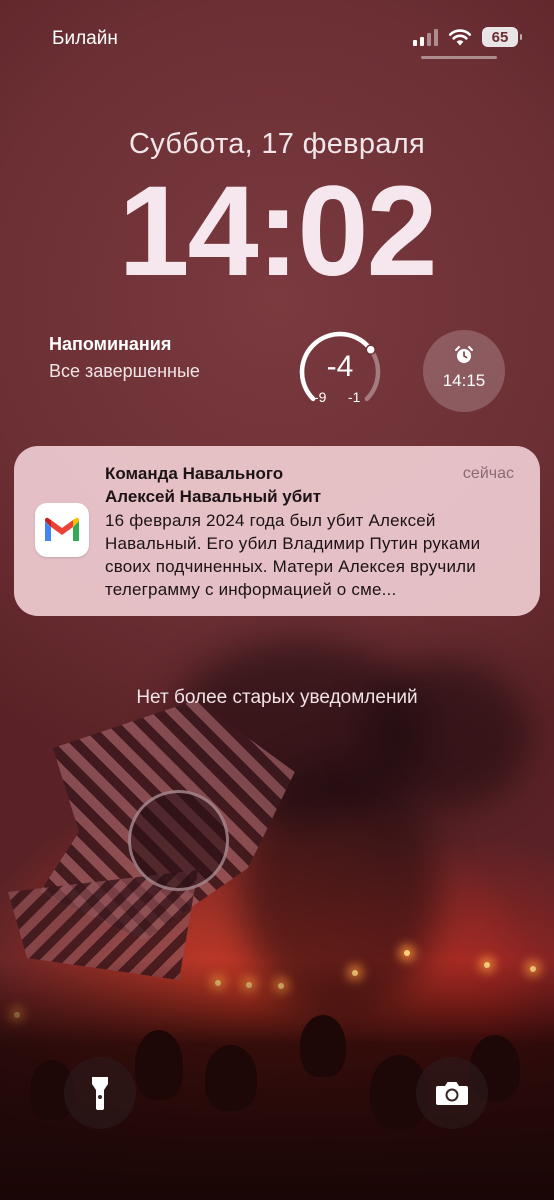  I want to click on status-icons: 65, so click(467, 37).